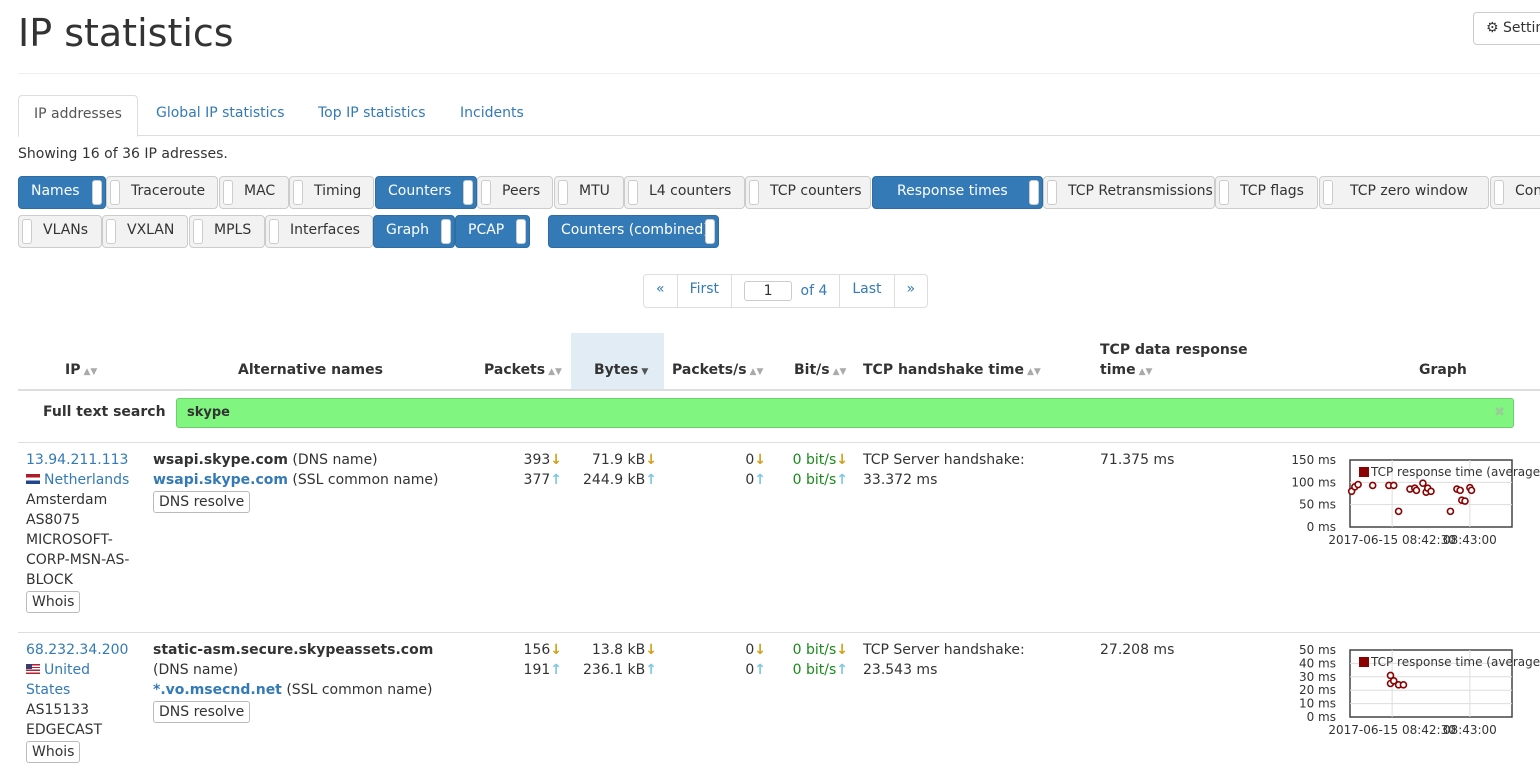  Describe the element at coordinates (1174, 350) in the screenshot. I see `col-header-data-response: TCP data response` at that location.